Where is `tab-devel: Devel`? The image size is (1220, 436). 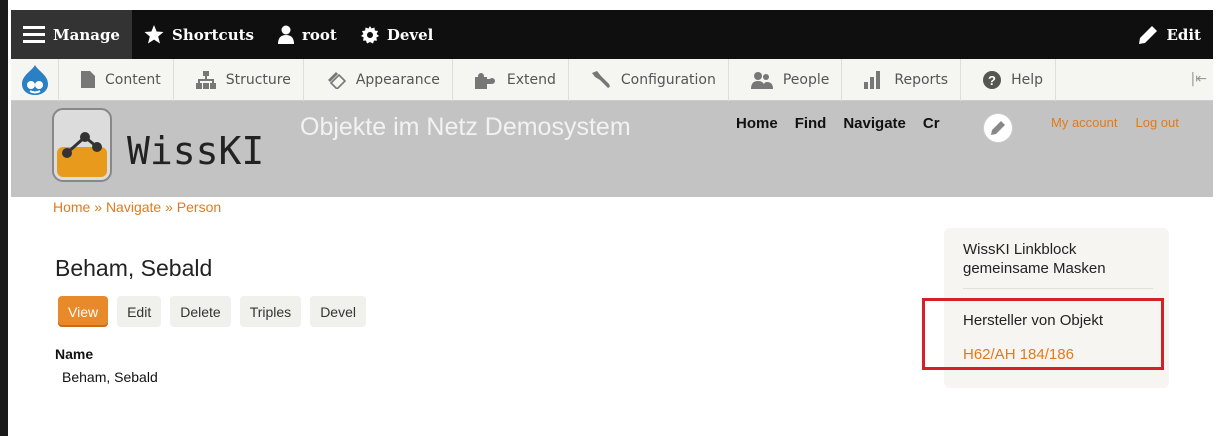 tab-devel: Devel is located at coordinates (338, 311).